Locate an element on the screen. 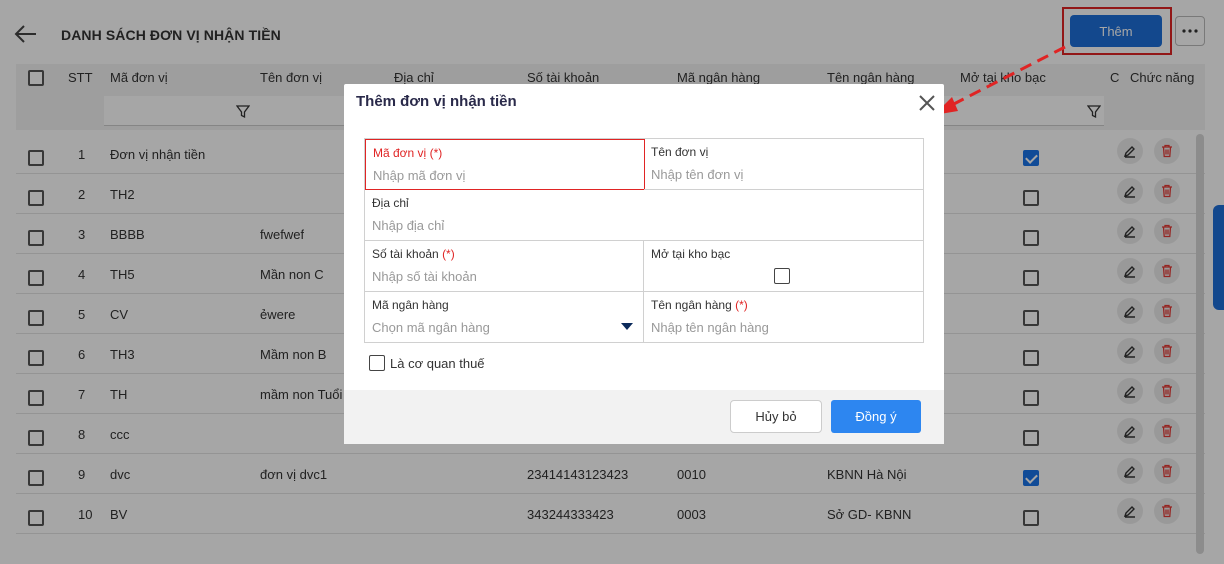 This screenshot has width=1224, height=564. code-label-text: Mã đơn vị is located at coordinates (400, 153).